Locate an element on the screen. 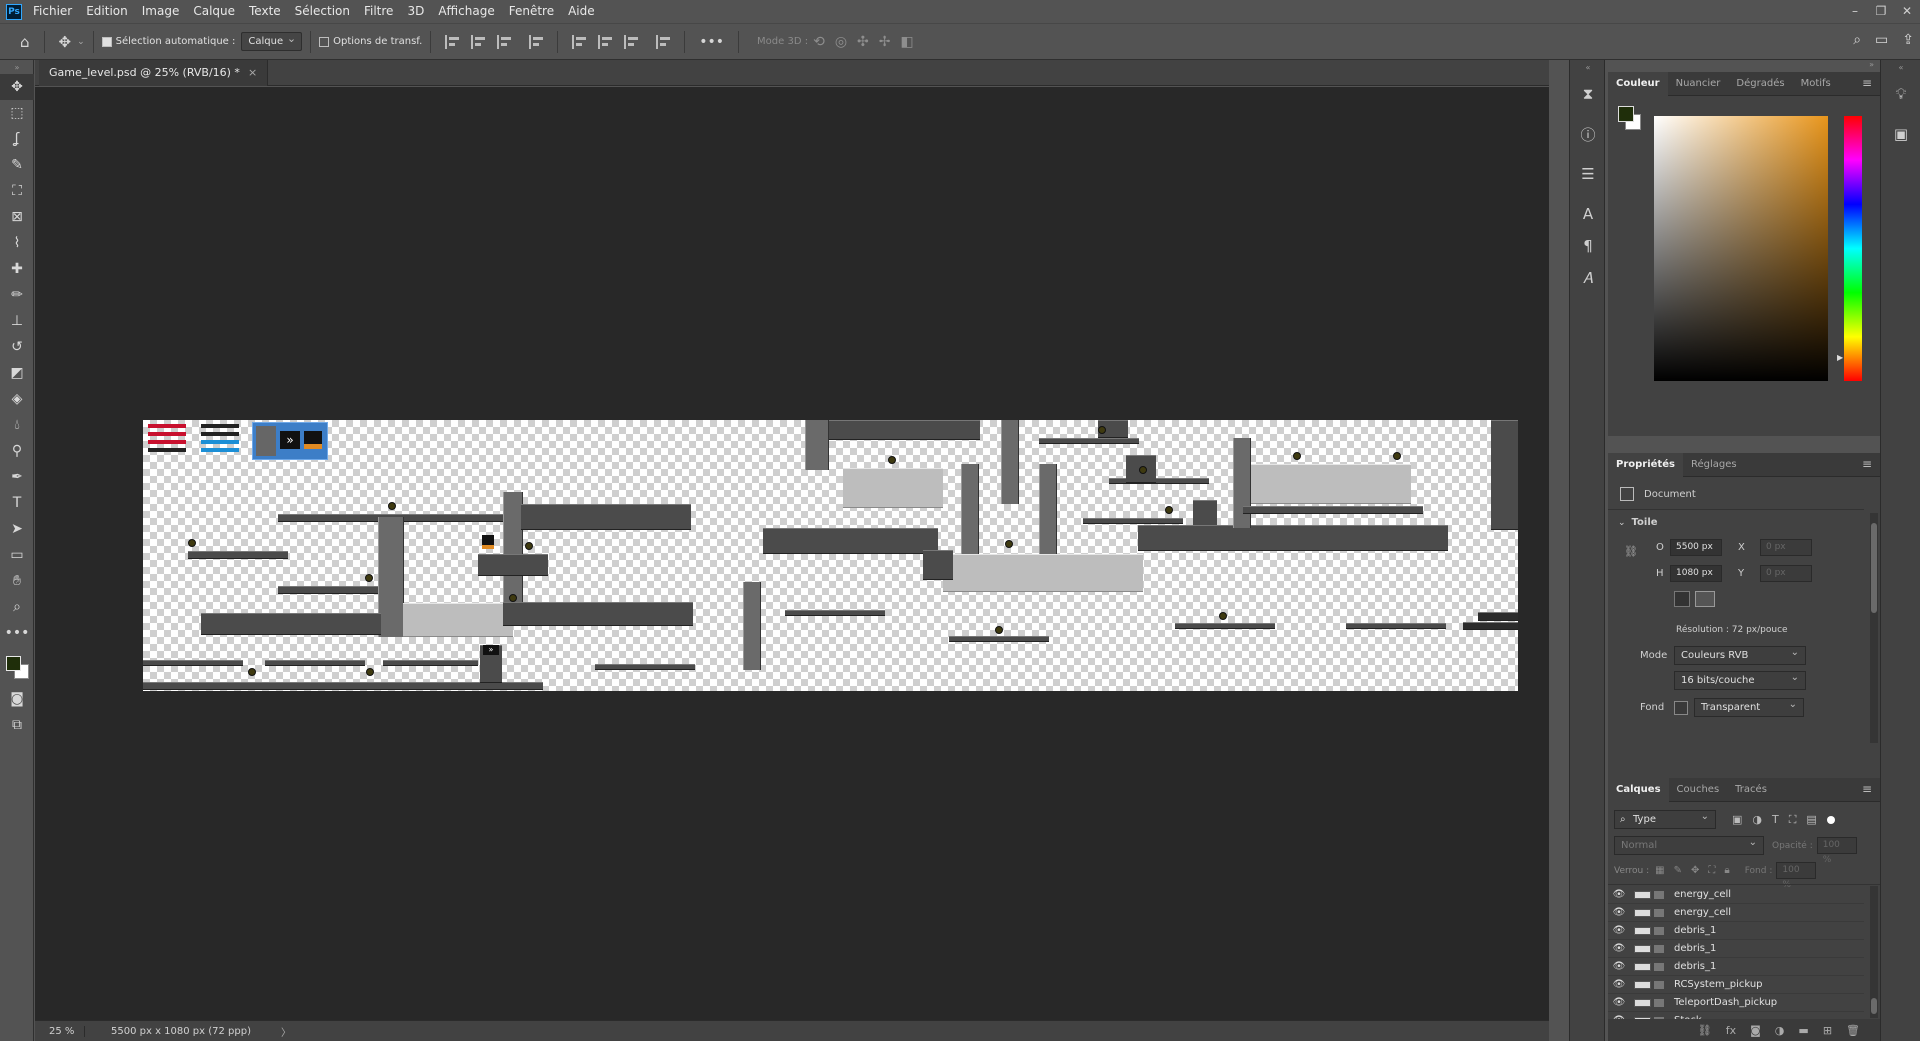 This screenshot has width=1920, height=1041. marquee-tool-icon: ⬚ is located at coordinates (17, 113).